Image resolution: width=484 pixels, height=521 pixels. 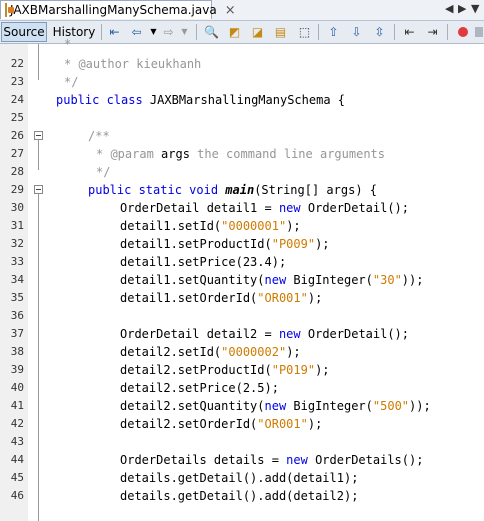 What do you see at coordinates (17, 99) in the screenshot?
I see `line-number: 24` at bounding box center [17, 99].